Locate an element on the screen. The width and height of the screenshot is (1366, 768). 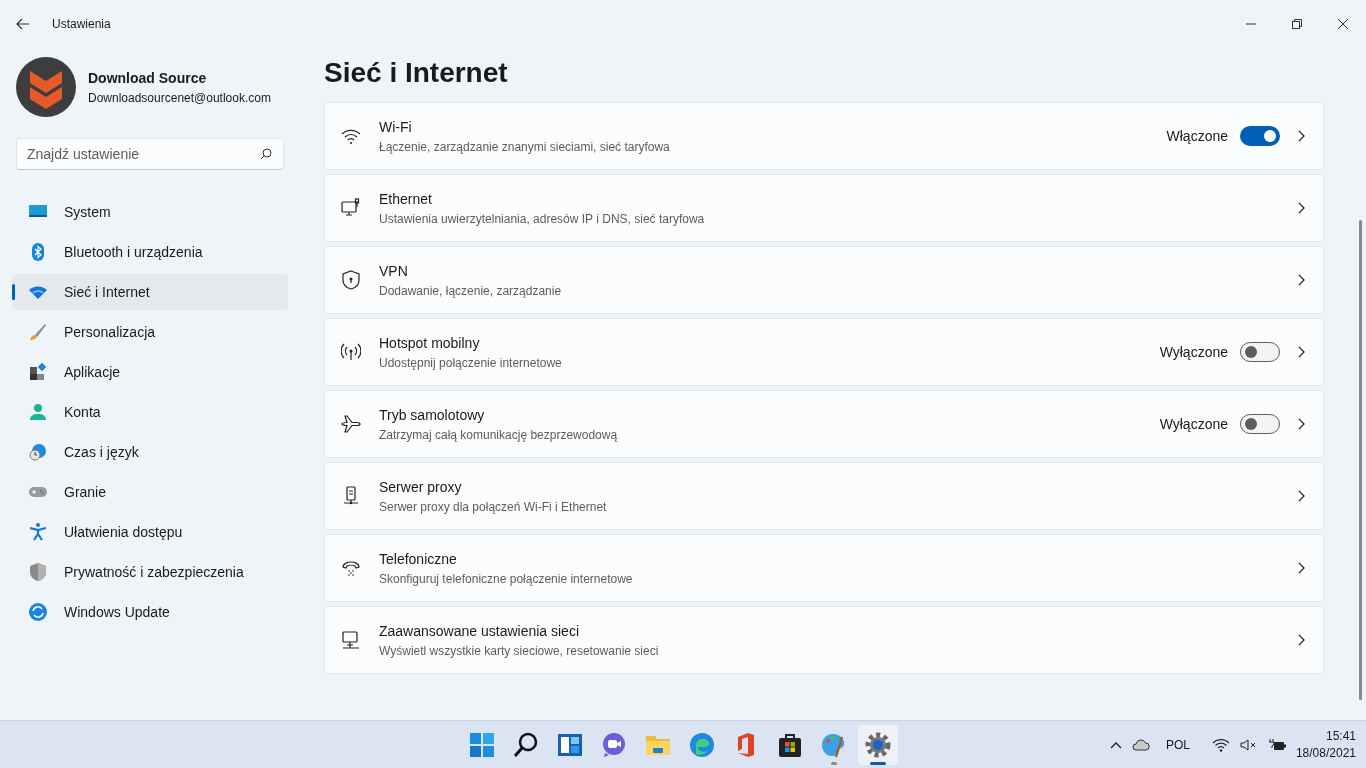
sidebar-item: Bluetooth i urządzenia is located at coordinates (150, 252).